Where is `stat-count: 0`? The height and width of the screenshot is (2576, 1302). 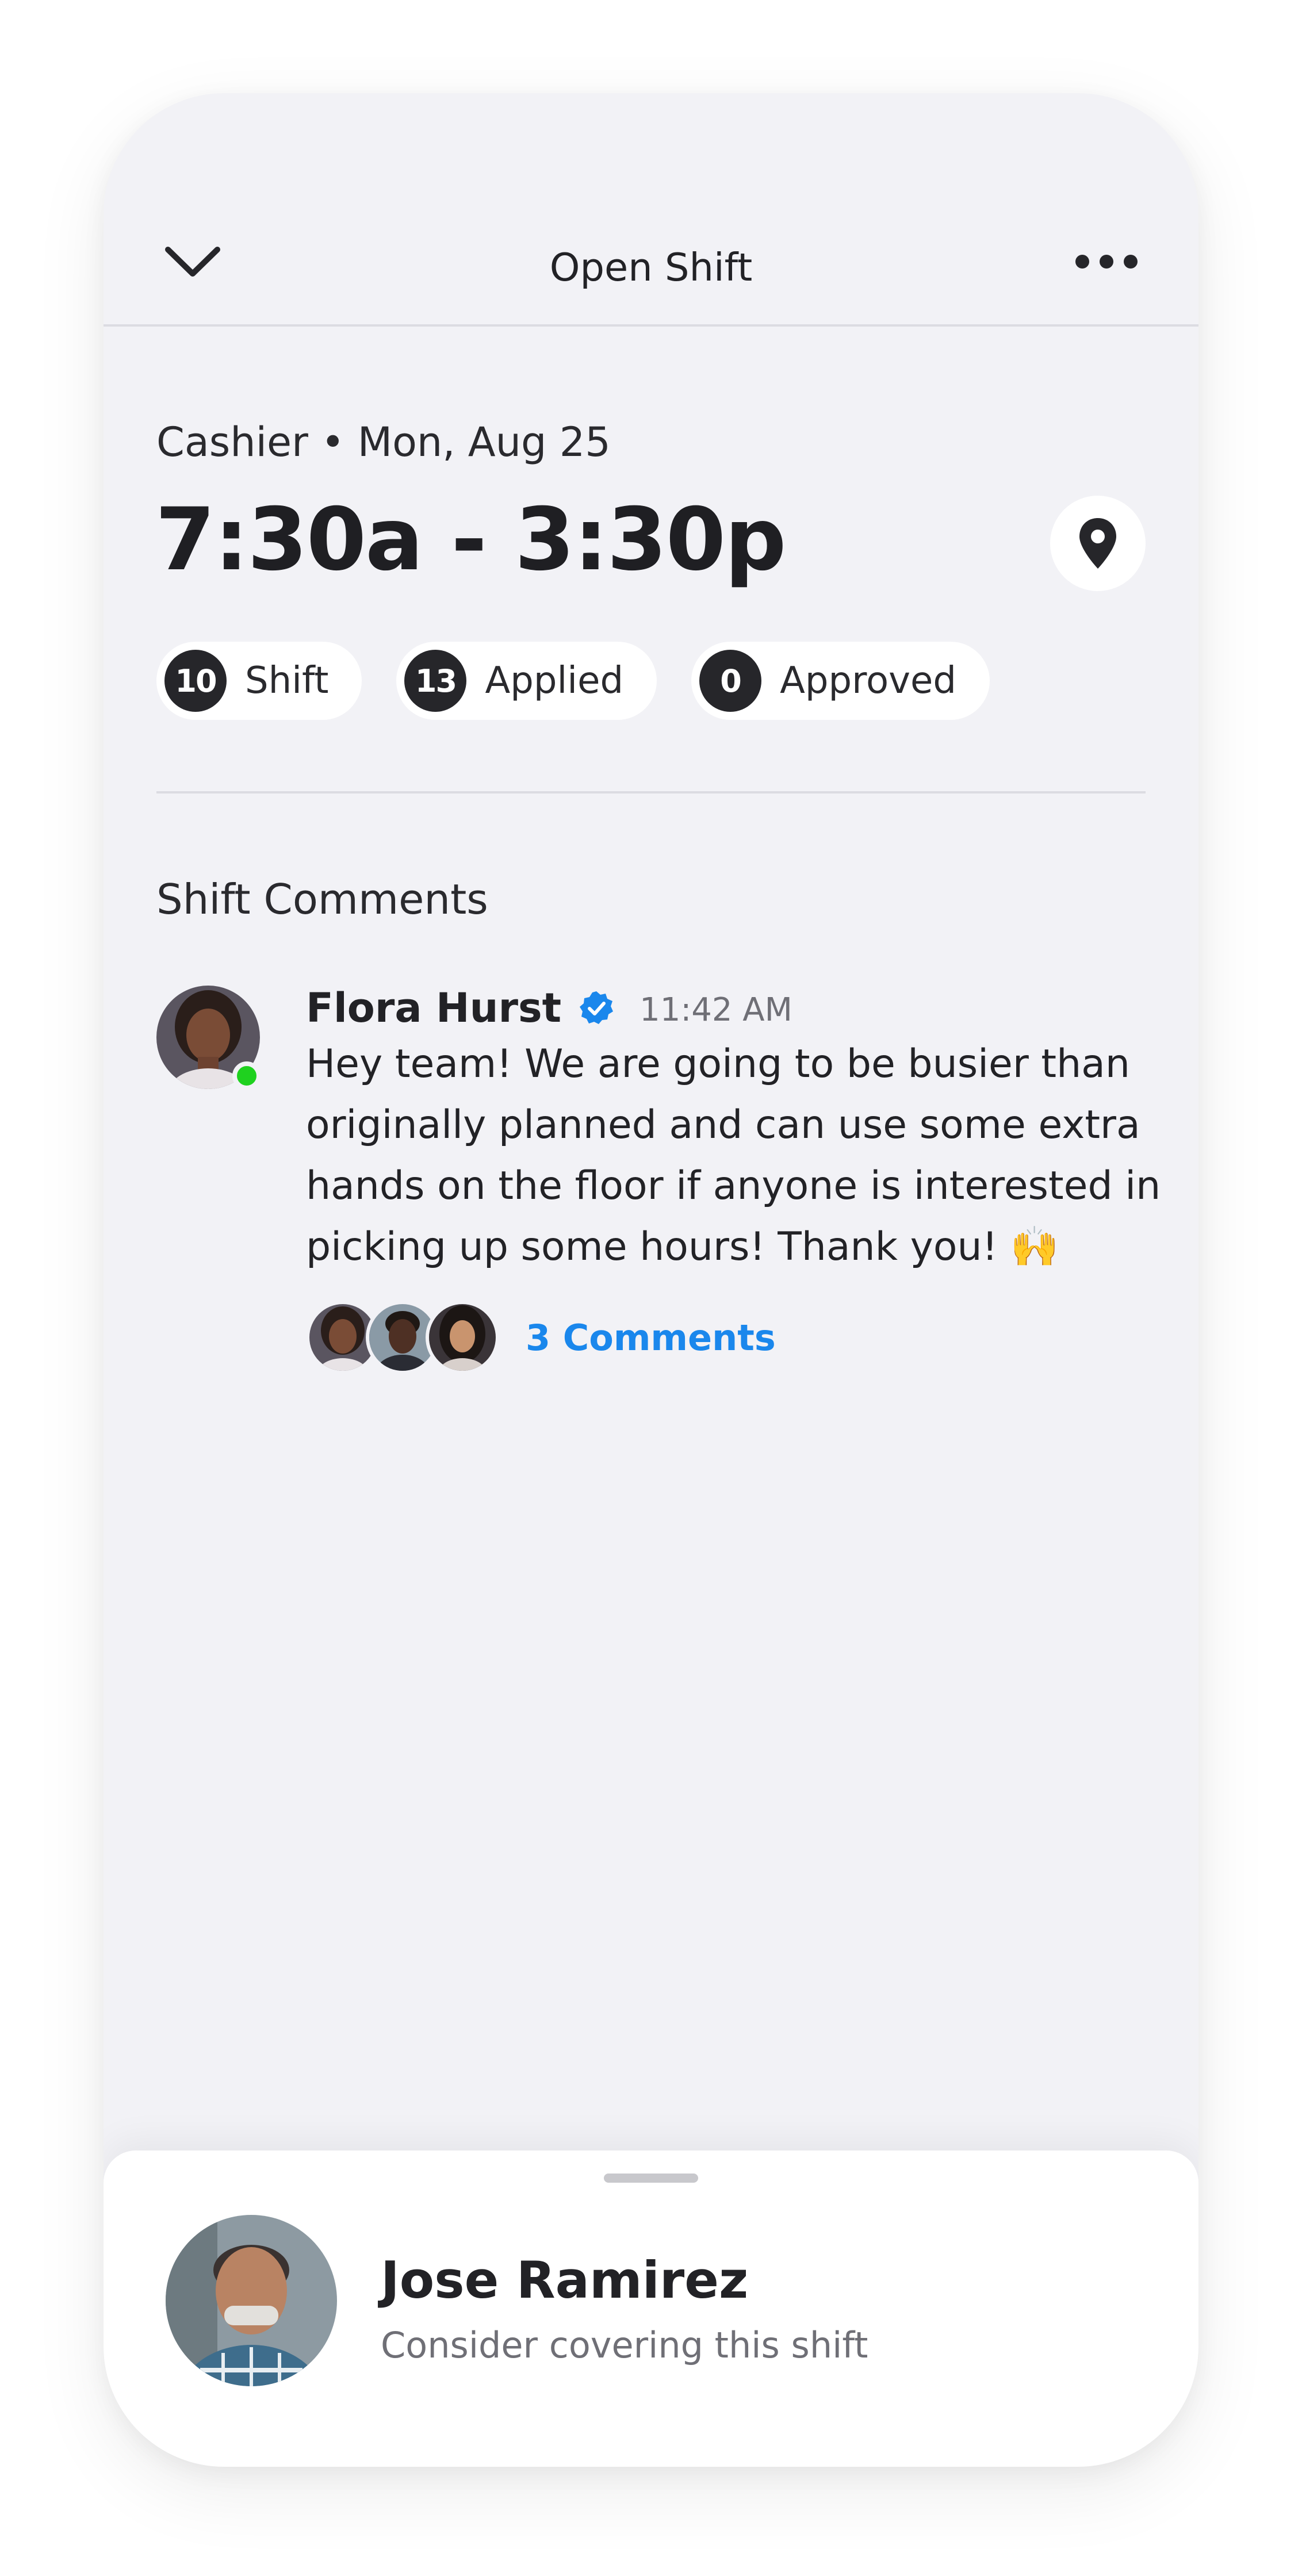 stat-count: 0 is located at coordinates (730, 681).